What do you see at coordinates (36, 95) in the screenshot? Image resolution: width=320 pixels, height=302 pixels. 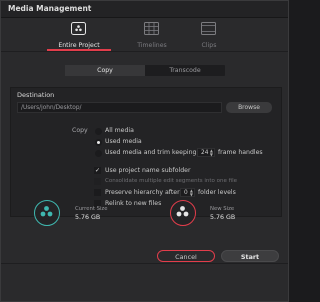 I see `destination-label: Destination` at bounding box center [36, 95].